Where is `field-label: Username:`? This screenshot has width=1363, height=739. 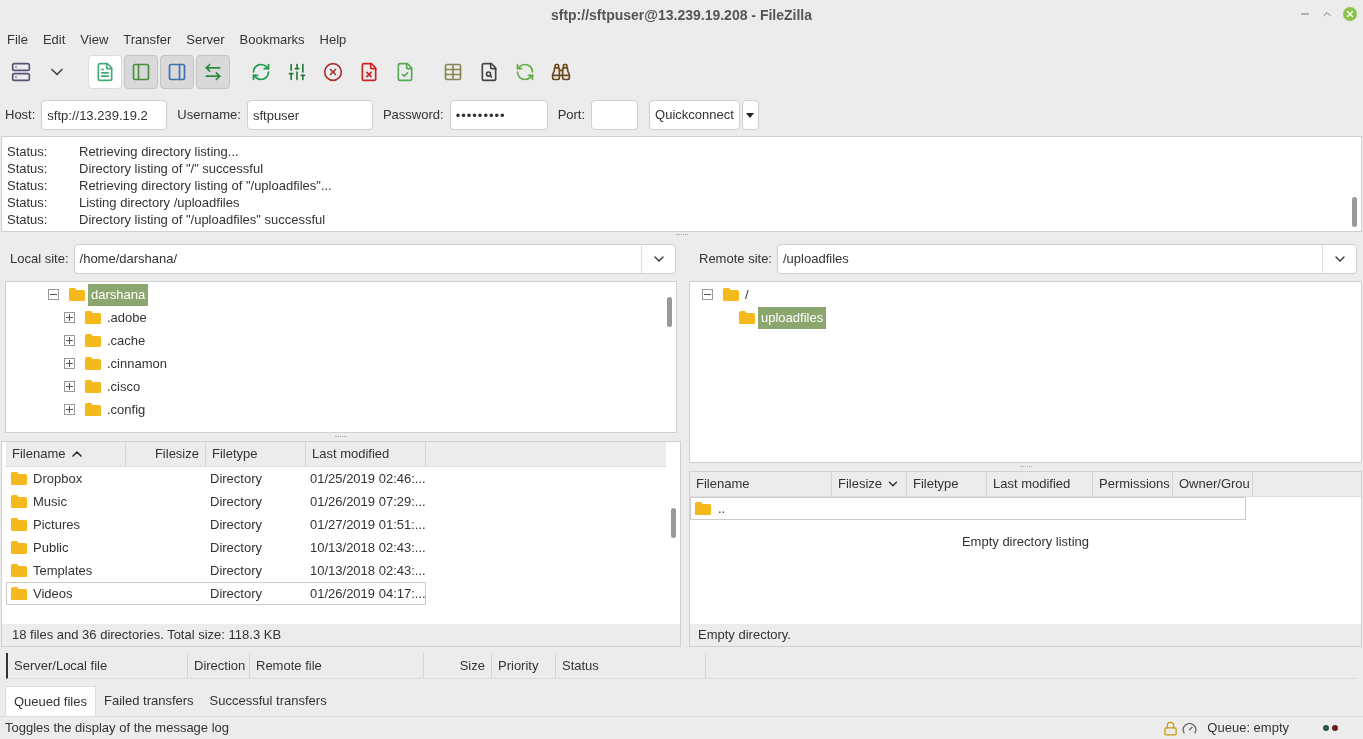
field-label: Username: is located at coordinates (209, 115).